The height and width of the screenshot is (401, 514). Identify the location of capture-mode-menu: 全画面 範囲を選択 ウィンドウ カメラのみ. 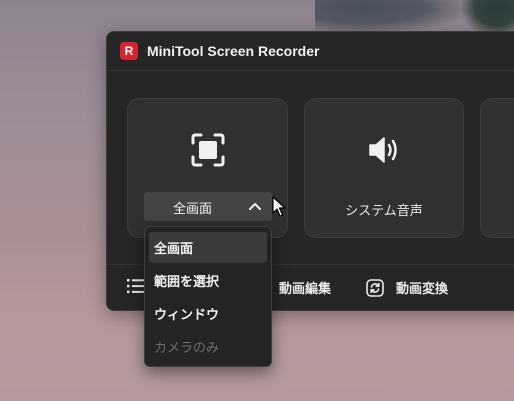
(208, 296).